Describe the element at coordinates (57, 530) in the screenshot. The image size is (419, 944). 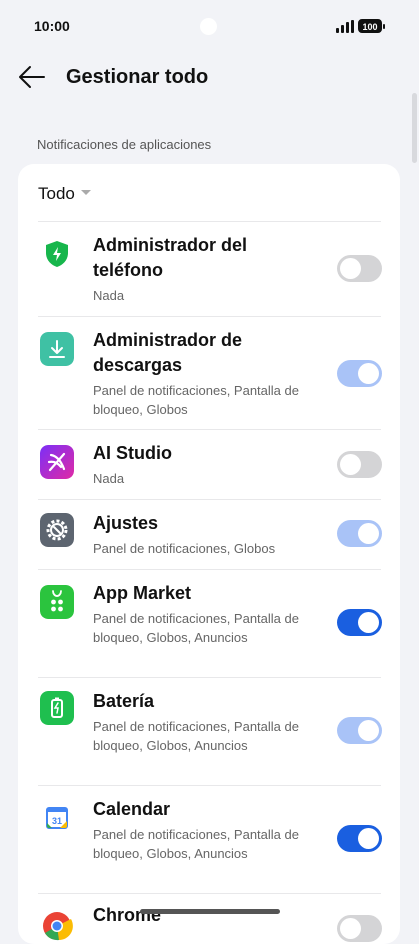
I see `gear-icon` at that location.